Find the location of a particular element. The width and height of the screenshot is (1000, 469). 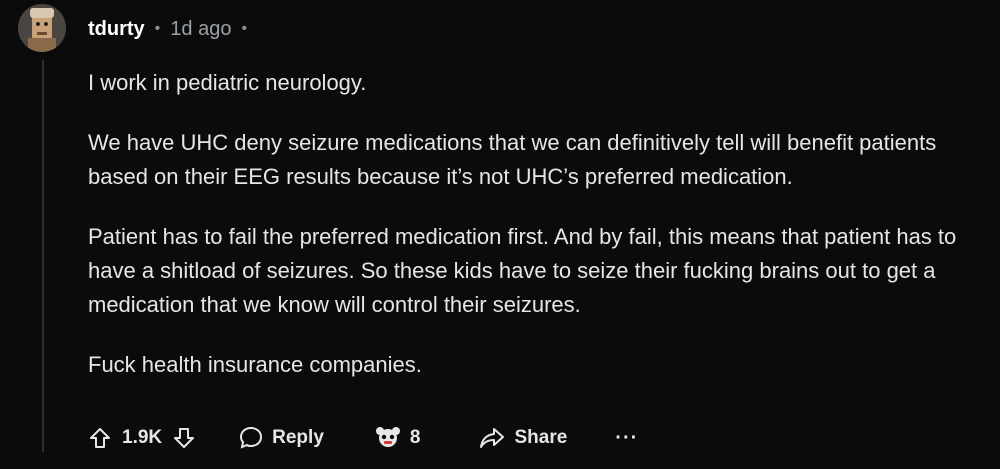

reply-button: Reply is located at coordinates (281, 438).